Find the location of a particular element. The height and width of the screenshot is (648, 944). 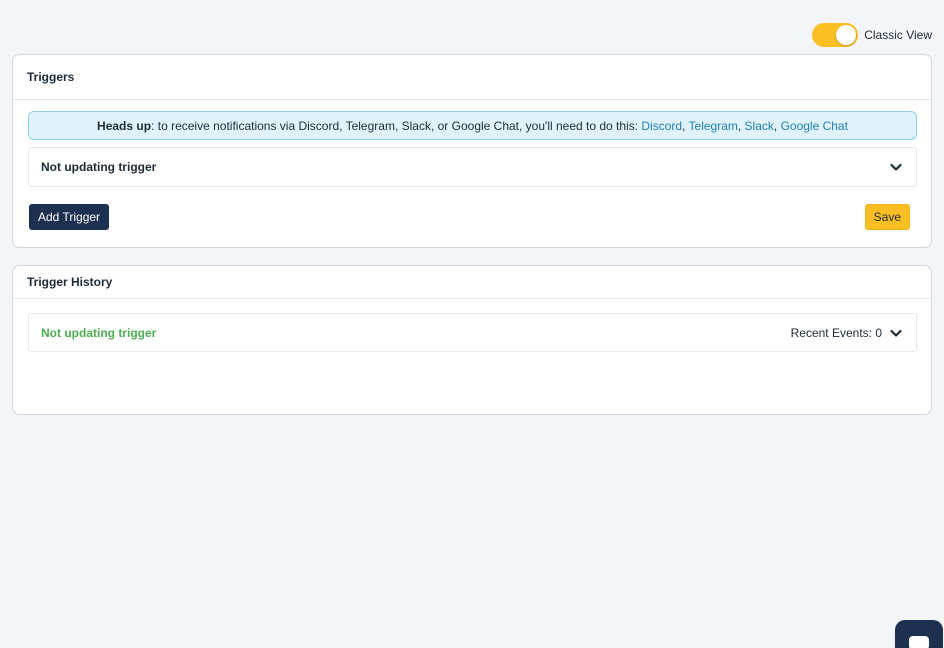

history-item-title: Not updating trigger is located at coordinates (99, 332).